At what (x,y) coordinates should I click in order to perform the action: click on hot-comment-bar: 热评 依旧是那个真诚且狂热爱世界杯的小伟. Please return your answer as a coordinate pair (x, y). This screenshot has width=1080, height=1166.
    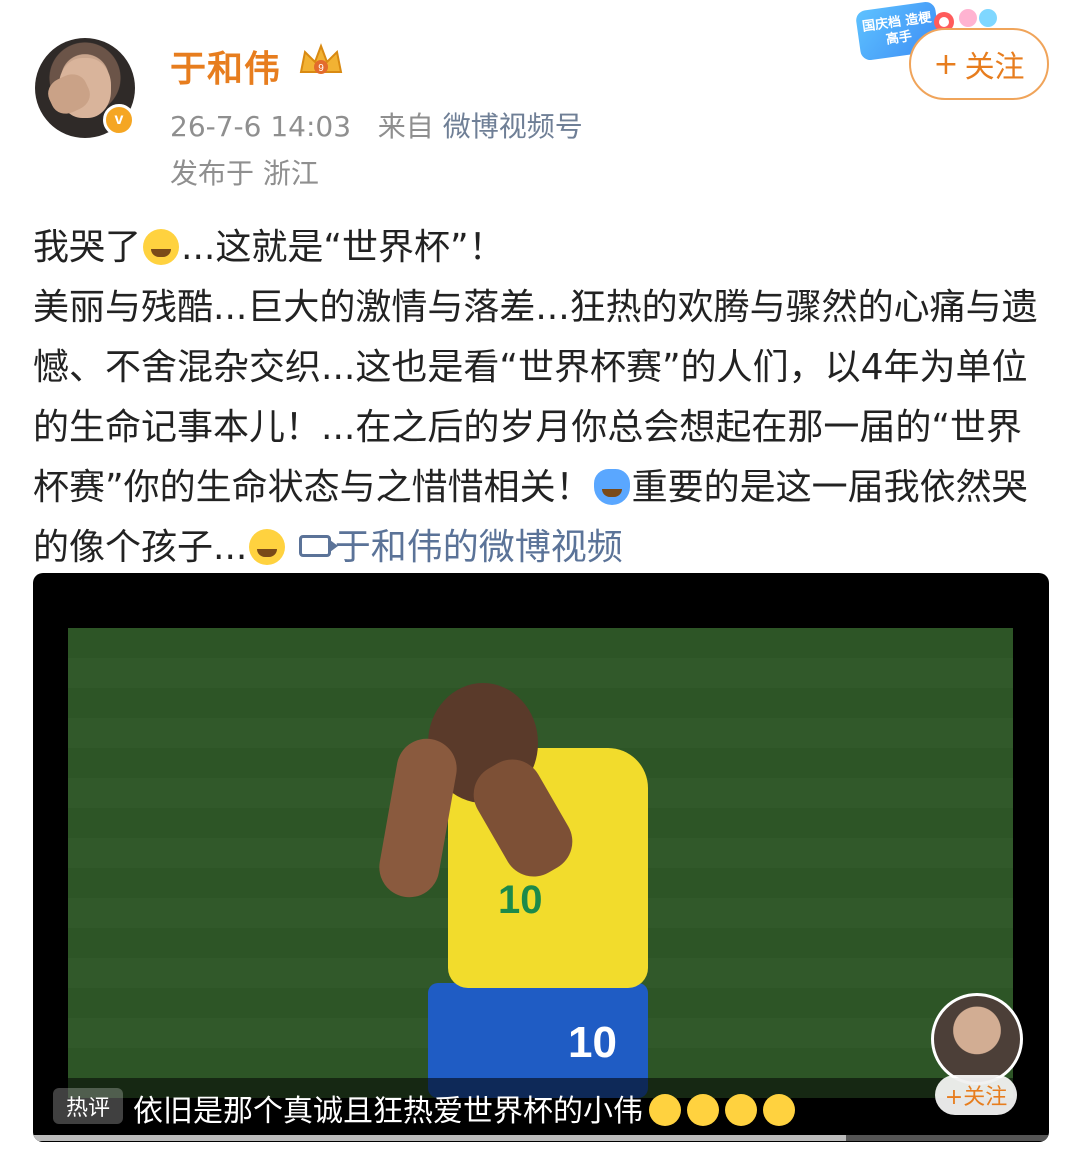
    Looking at the image, I should click on (541, 1105).